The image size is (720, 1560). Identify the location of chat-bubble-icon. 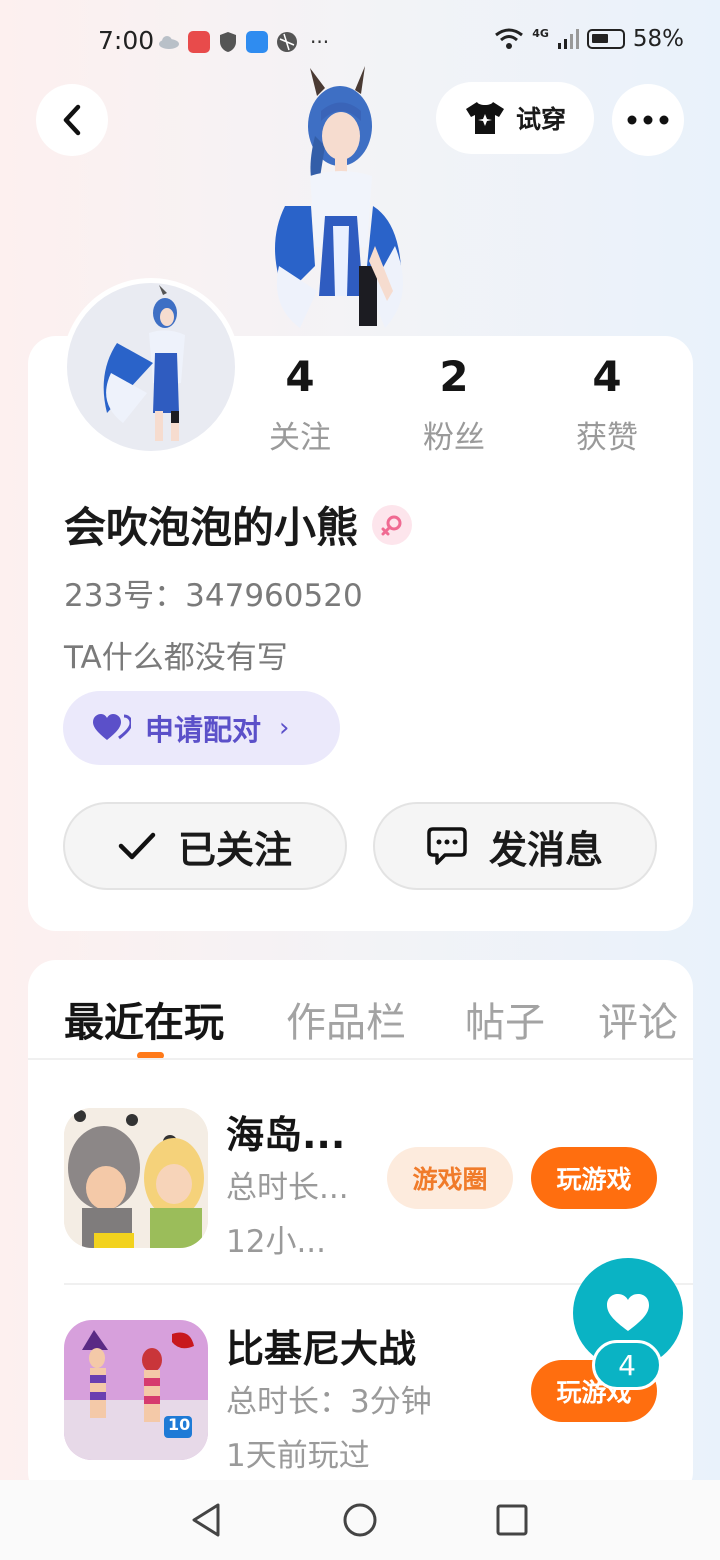
(447, 846).